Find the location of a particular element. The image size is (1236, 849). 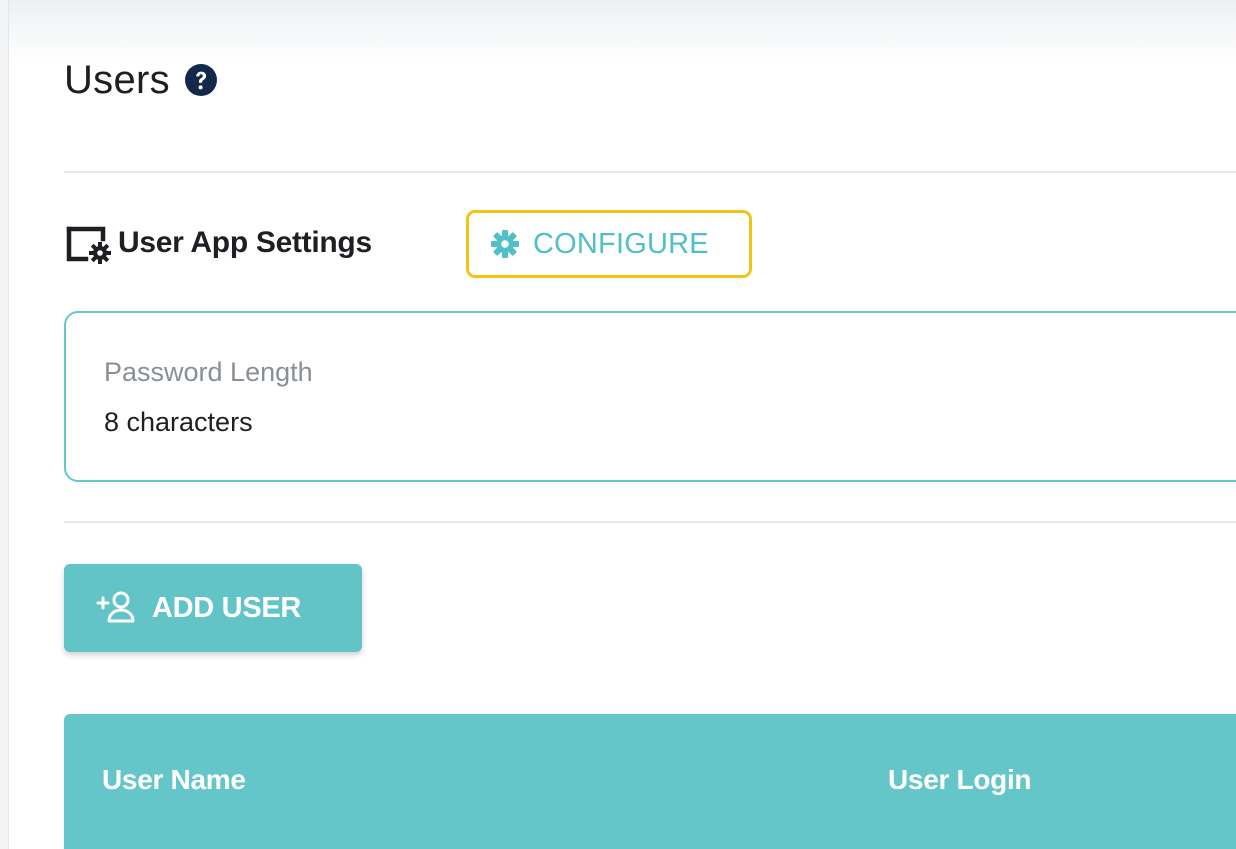

column-header-user-name: User Name is located at coordinates (174, 780).